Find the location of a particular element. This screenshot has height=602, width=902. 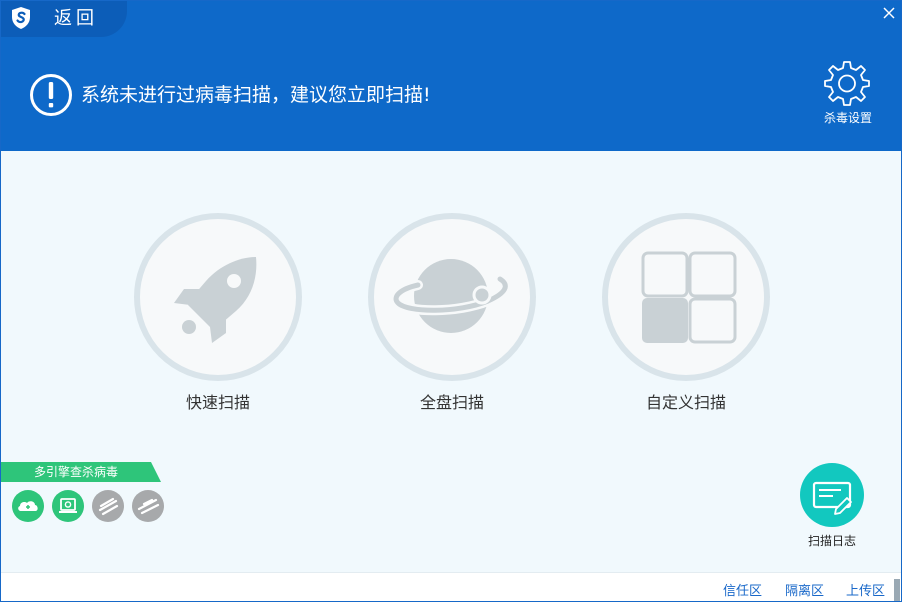

custom-scan-label: 自定义扫描 is located at coordinates (685, 402).